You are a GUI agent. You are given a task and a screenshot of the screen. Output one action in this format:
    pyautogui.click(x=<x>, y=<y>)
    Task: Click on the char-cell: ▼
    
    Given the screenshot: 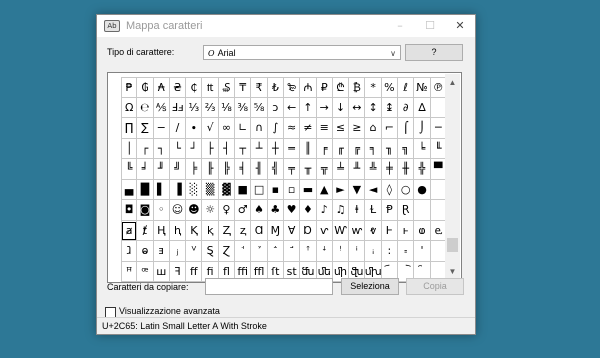 What is the action you would take?
    pyautogui.click(x=357, y=189)
    